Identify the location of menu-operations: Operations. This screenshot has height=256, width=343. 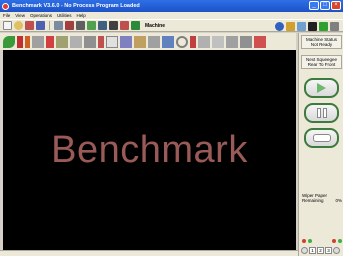
(41, 15).